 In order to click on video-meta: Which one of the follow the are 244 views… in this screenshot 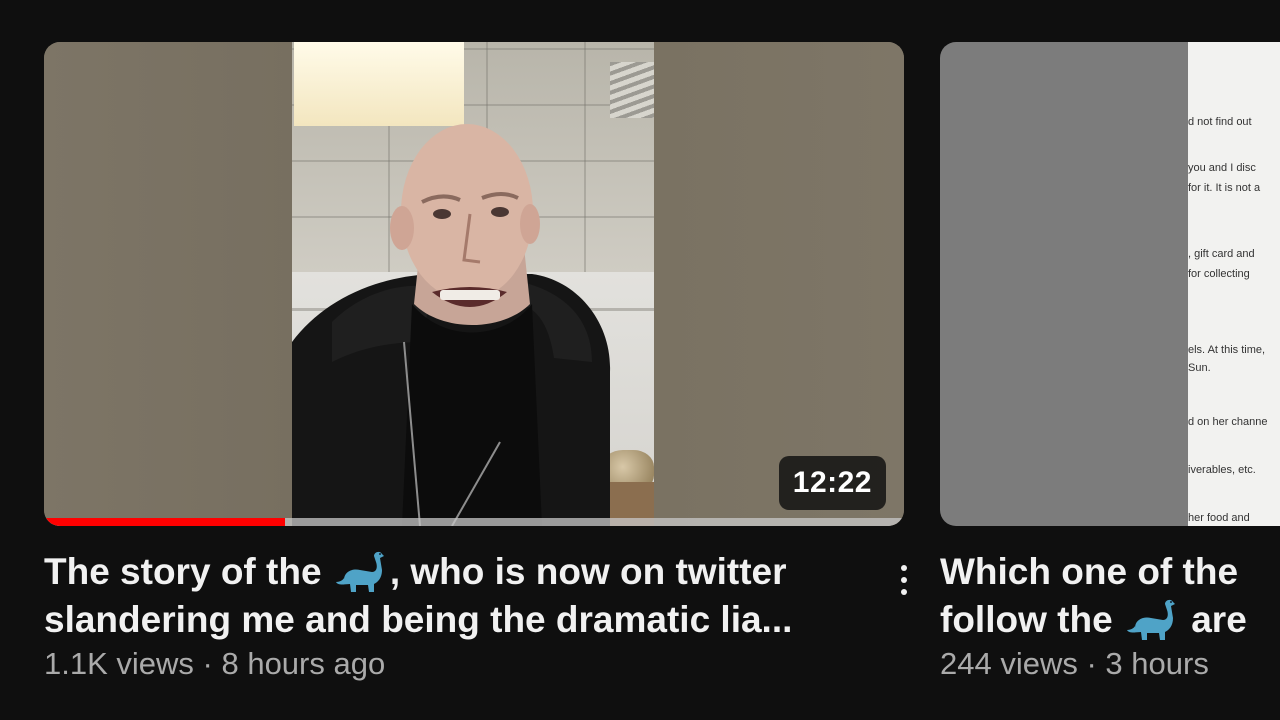, I will do `click(1110, 615)`.